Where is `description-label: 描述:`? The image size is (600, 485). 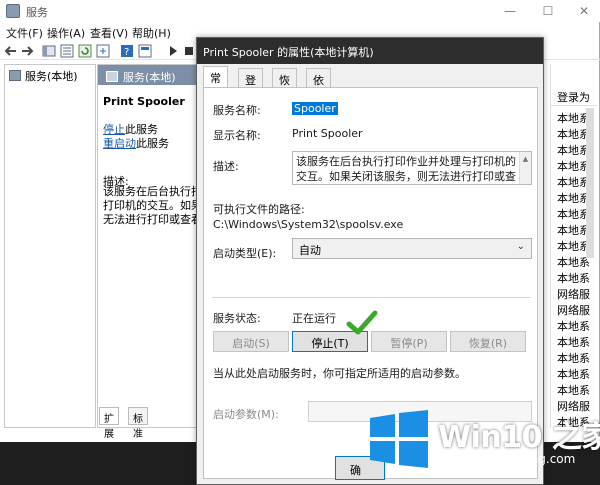
description-label: 描述: is located at coordinates (226, 166).